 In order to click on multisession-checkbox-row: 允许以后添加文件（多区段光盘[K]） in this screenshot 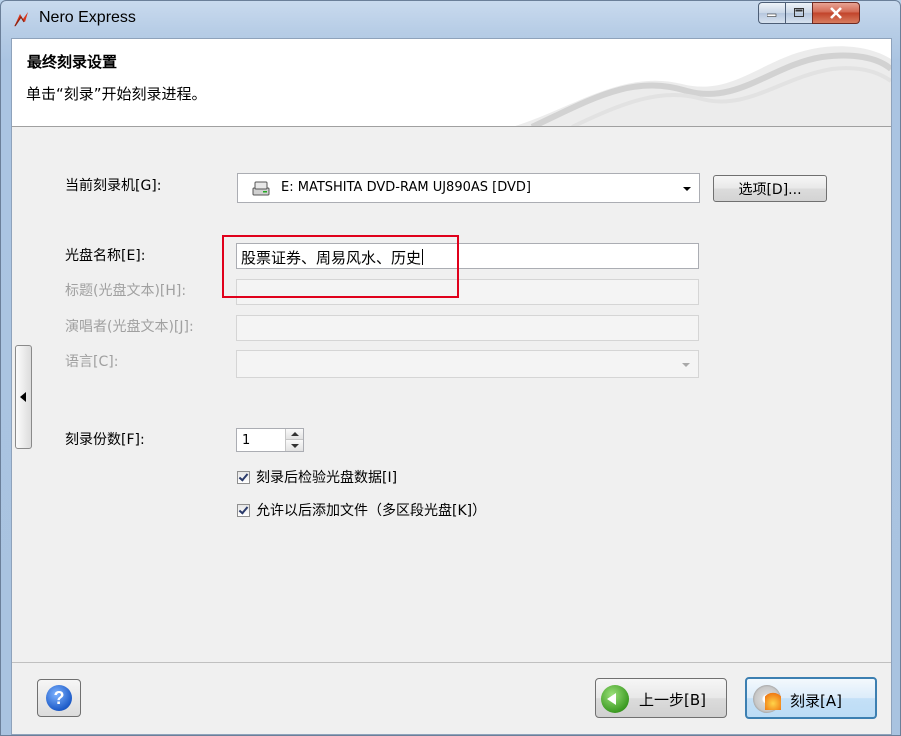, I will do `click(361, 510)`.